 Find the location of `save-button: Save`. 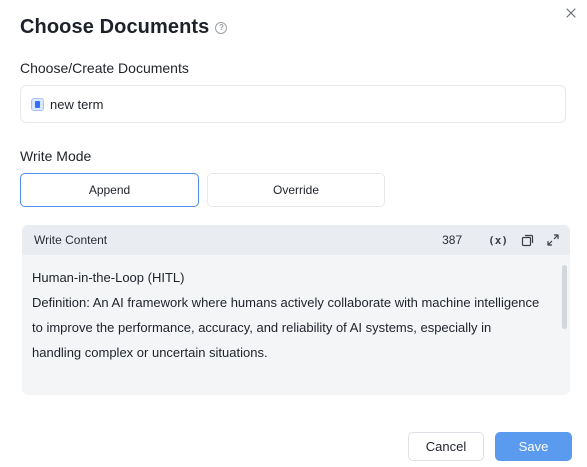

save-button: Save is located at coordinates (533, 446).